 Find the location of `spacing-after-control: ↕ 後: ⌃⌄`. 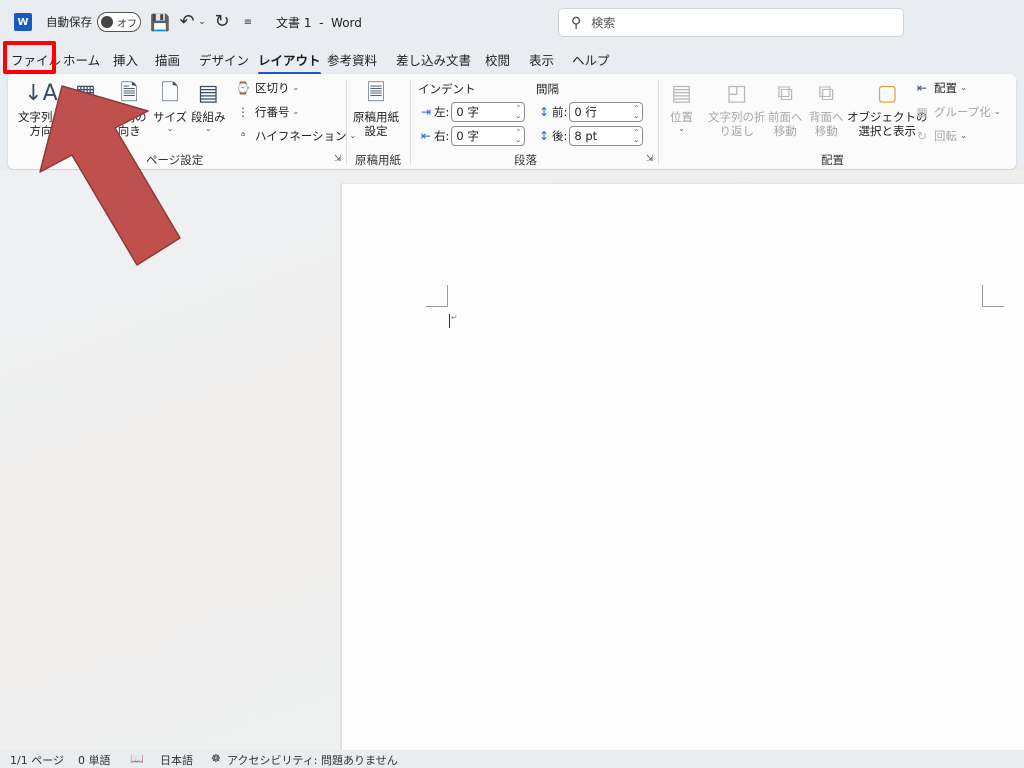

spacing-after-control: ↕ 後: ⌃⌄ is located at coordinates (590, 136).